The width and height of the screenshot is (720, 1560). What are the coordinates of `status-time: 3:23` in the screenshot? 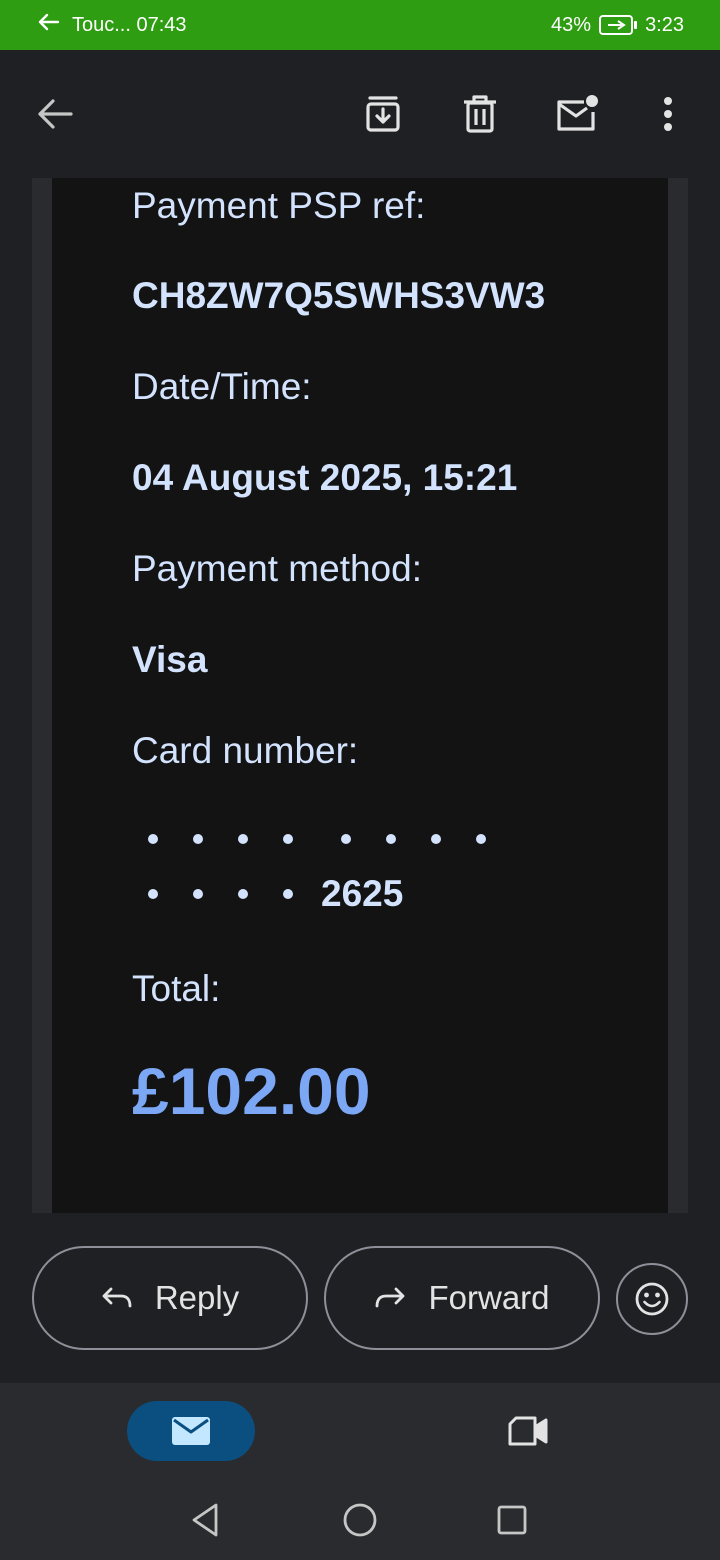 It's located at (664, 24).